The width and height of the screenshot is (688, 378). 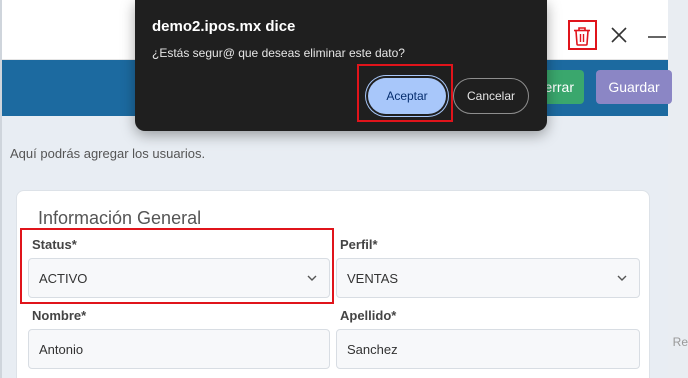 I want to click on perfil-label: Perfil*, so click(x=359, y=244).